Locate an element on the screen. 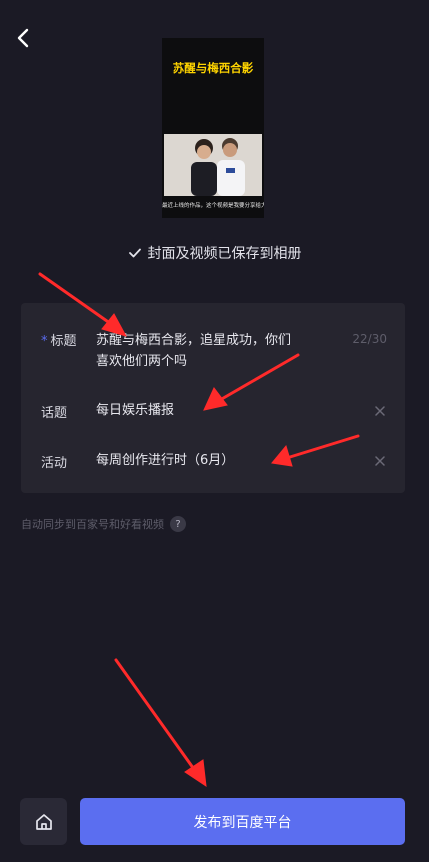 Image resolution: width=429 pixels, height=862 pixels. title-char-count: 22/30 is located at coordinates (369, 339).